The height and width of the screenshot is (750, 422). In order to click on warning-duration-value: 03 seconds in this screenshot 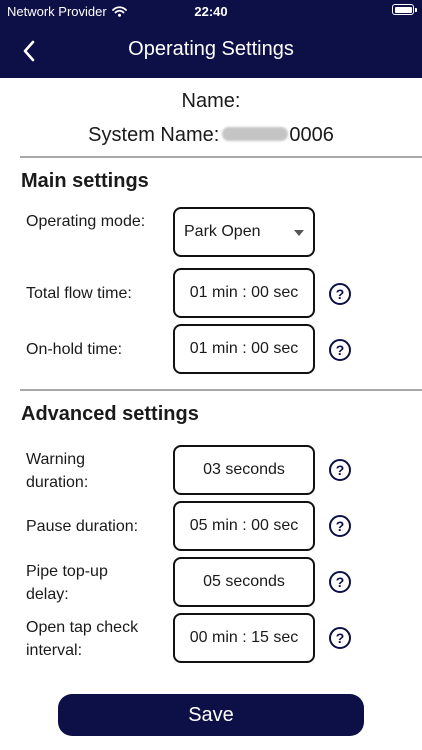, I will do `click(244, 469)`.